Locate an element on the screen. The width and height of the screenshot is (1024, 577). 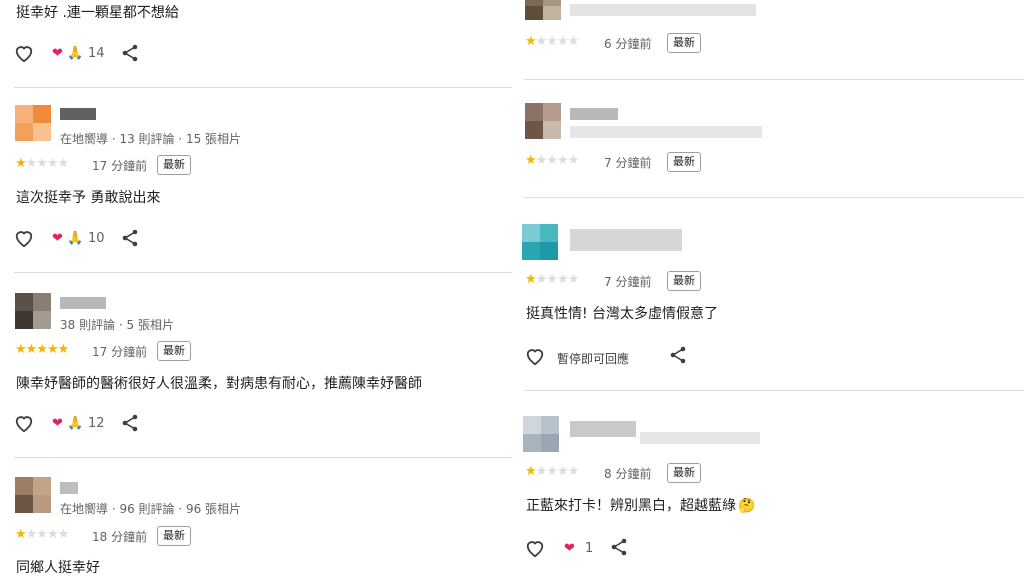
reaction-count: 14 is located at coordinates (96, 53).